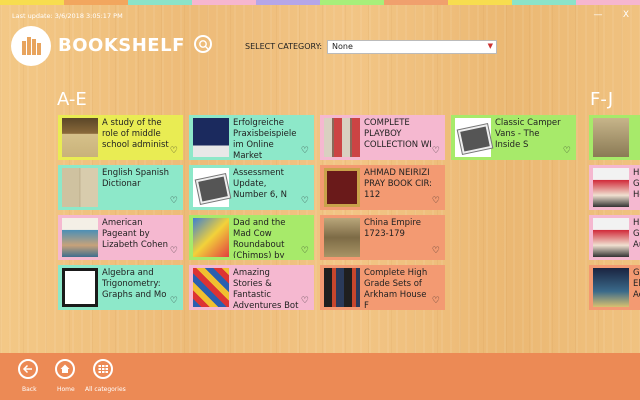 The width and height of the screenshot is (640, 400). I want to click on book-cover-china-scroll, so click(342, 237).